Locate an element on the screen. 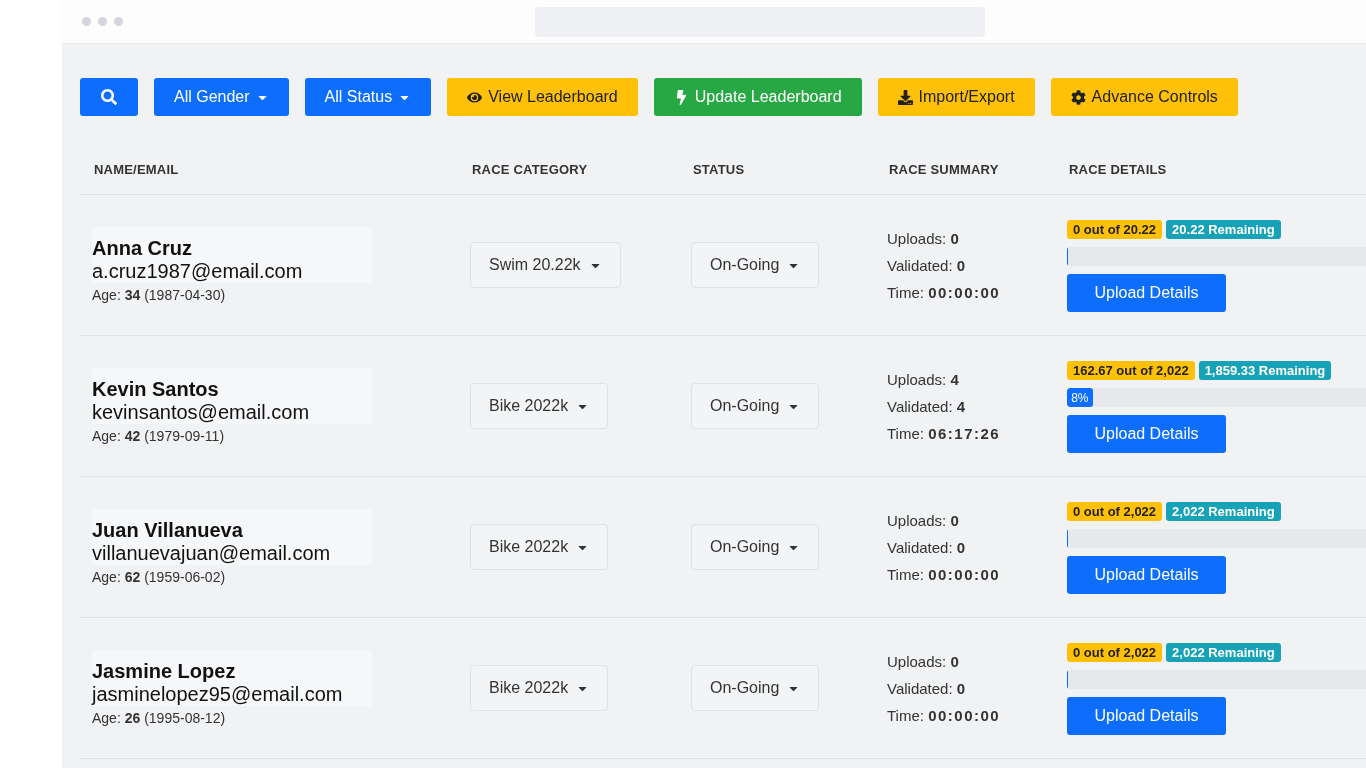  search-button is located at coordinates (109, 97).